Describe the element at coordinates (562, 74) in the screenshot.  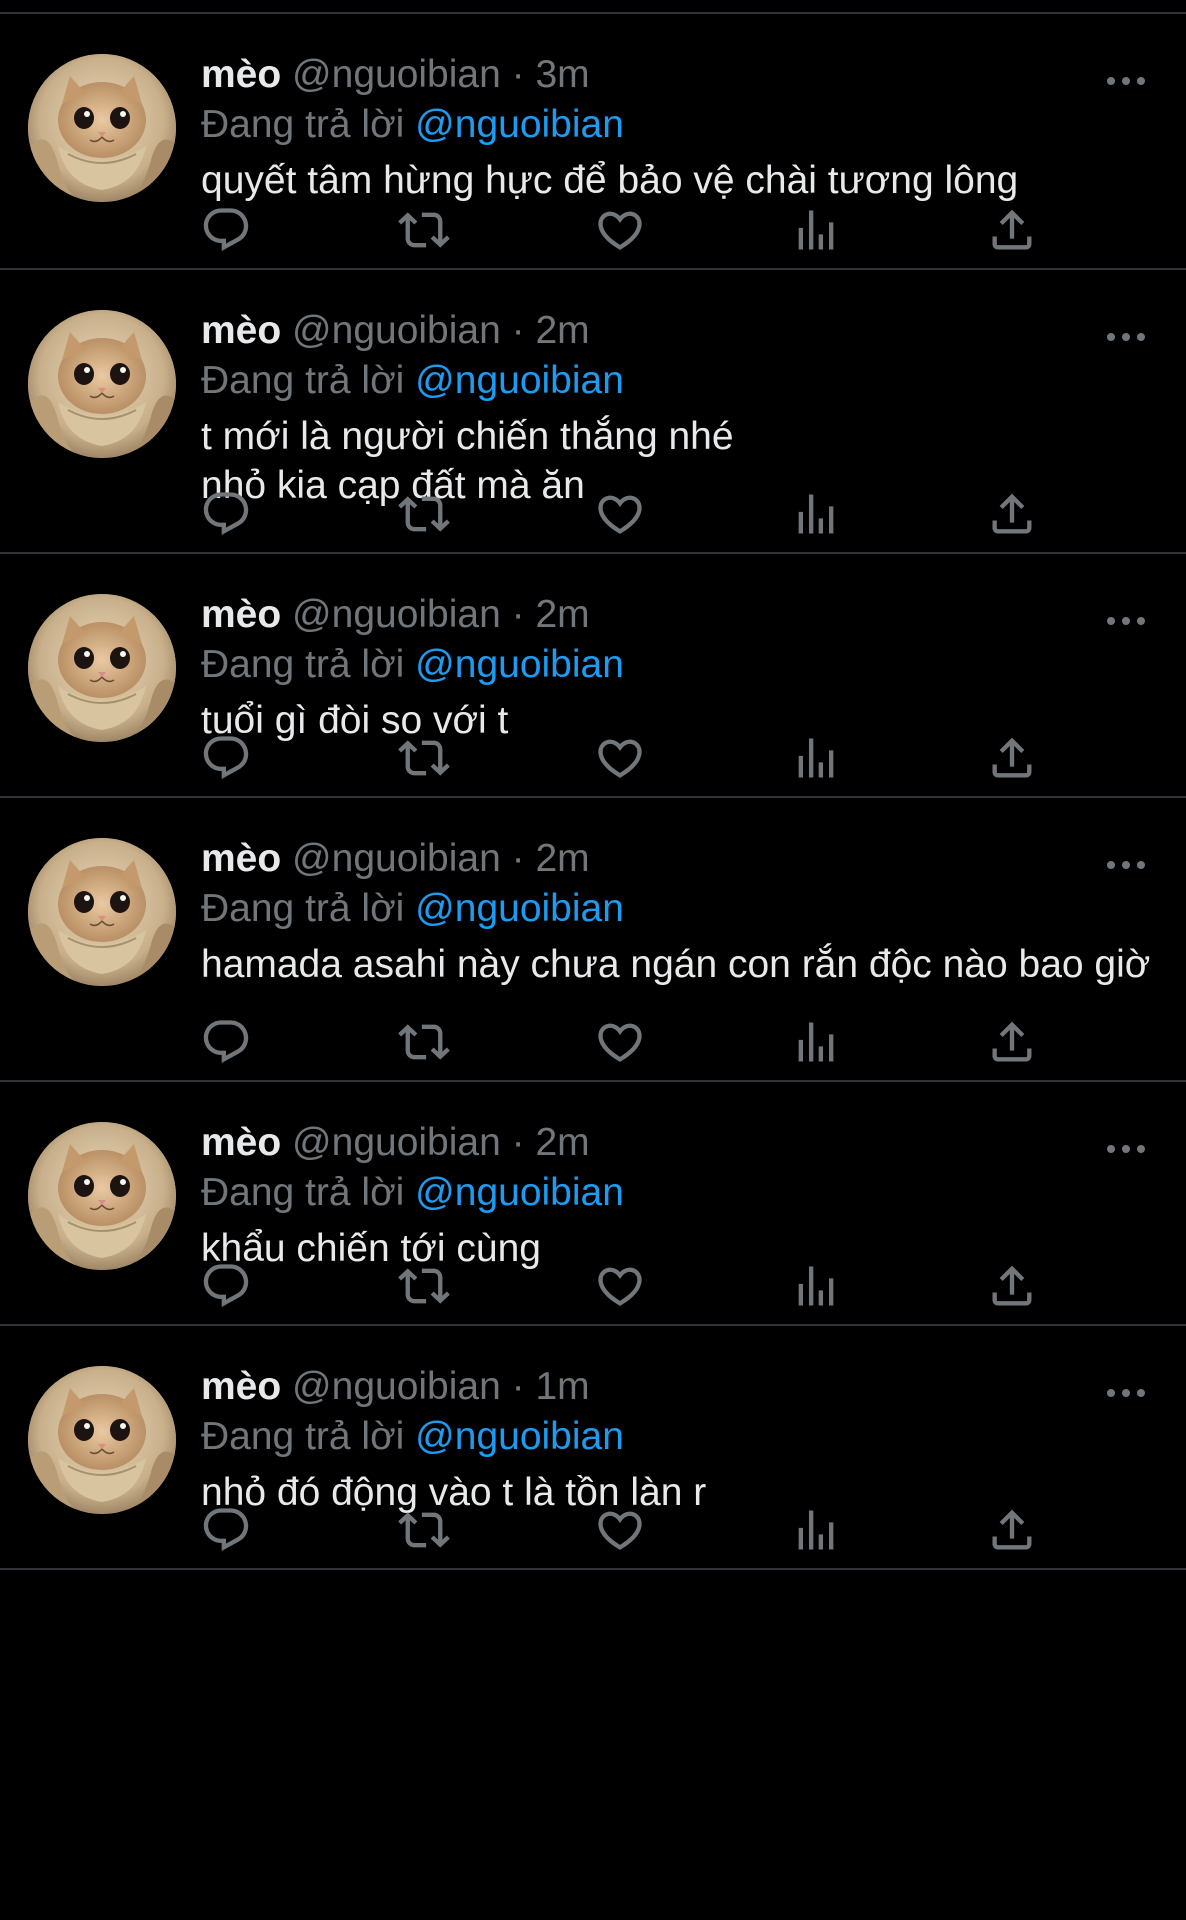
I see `timestamp: 3m` at that location.